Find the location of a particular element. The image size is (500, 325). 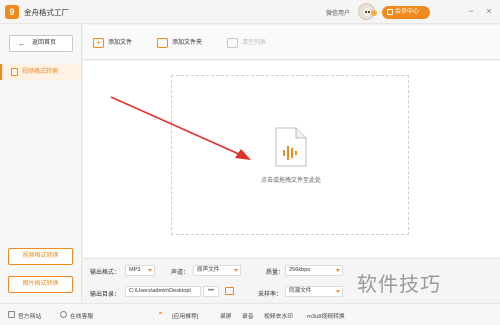

channel-select: 原声文件 is located at coordinates (217, 270).